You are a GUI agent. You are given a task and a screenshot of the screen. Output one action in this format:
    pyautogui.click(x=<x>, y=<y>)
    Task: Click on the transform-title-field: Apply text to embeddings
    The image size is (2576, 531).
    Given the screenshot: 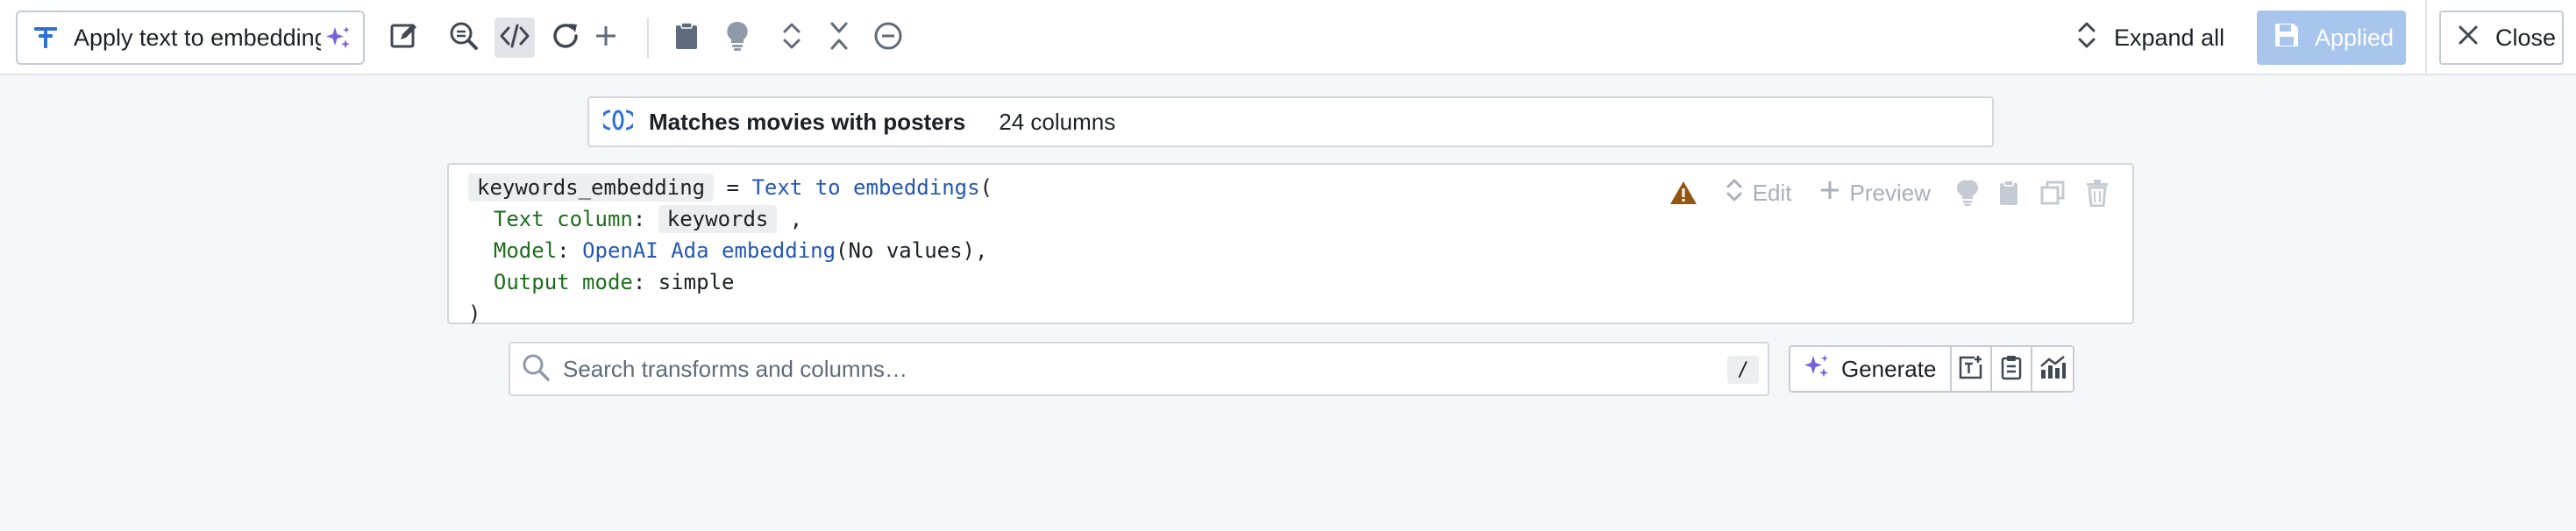 What is the action you would take?
    pyautogui.click(x=190, y=38)
    